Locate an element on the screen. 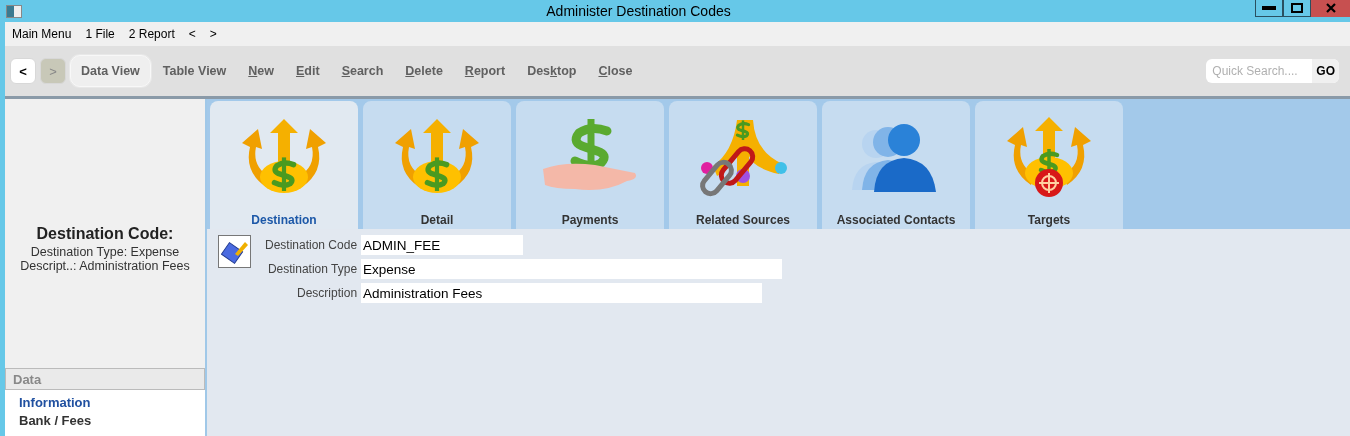 The image size is (1350, 436). minimize-icon is located at coordinates (1269, 8).